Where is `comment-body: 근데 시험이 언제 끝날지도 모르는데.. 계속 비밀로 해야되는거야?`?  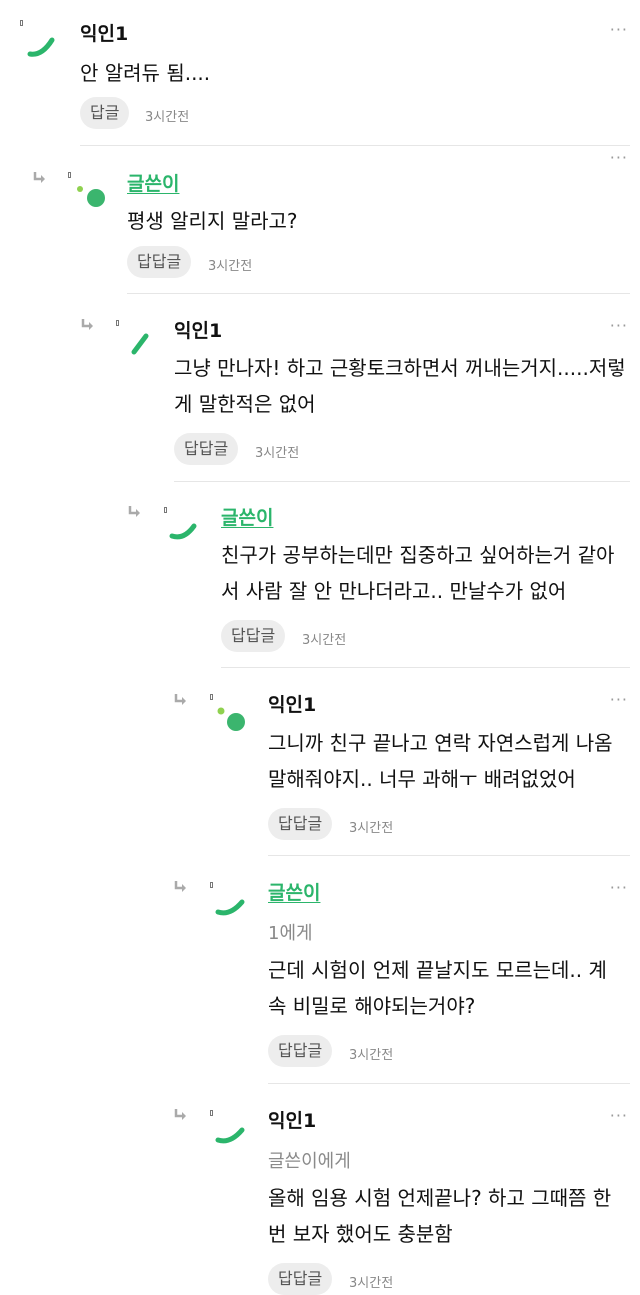 comment-body: 근데 시험이 언제 끝날지도 모르는데.. 계속 비밀로 해야되는거야? is located at coordinates (437, 988).